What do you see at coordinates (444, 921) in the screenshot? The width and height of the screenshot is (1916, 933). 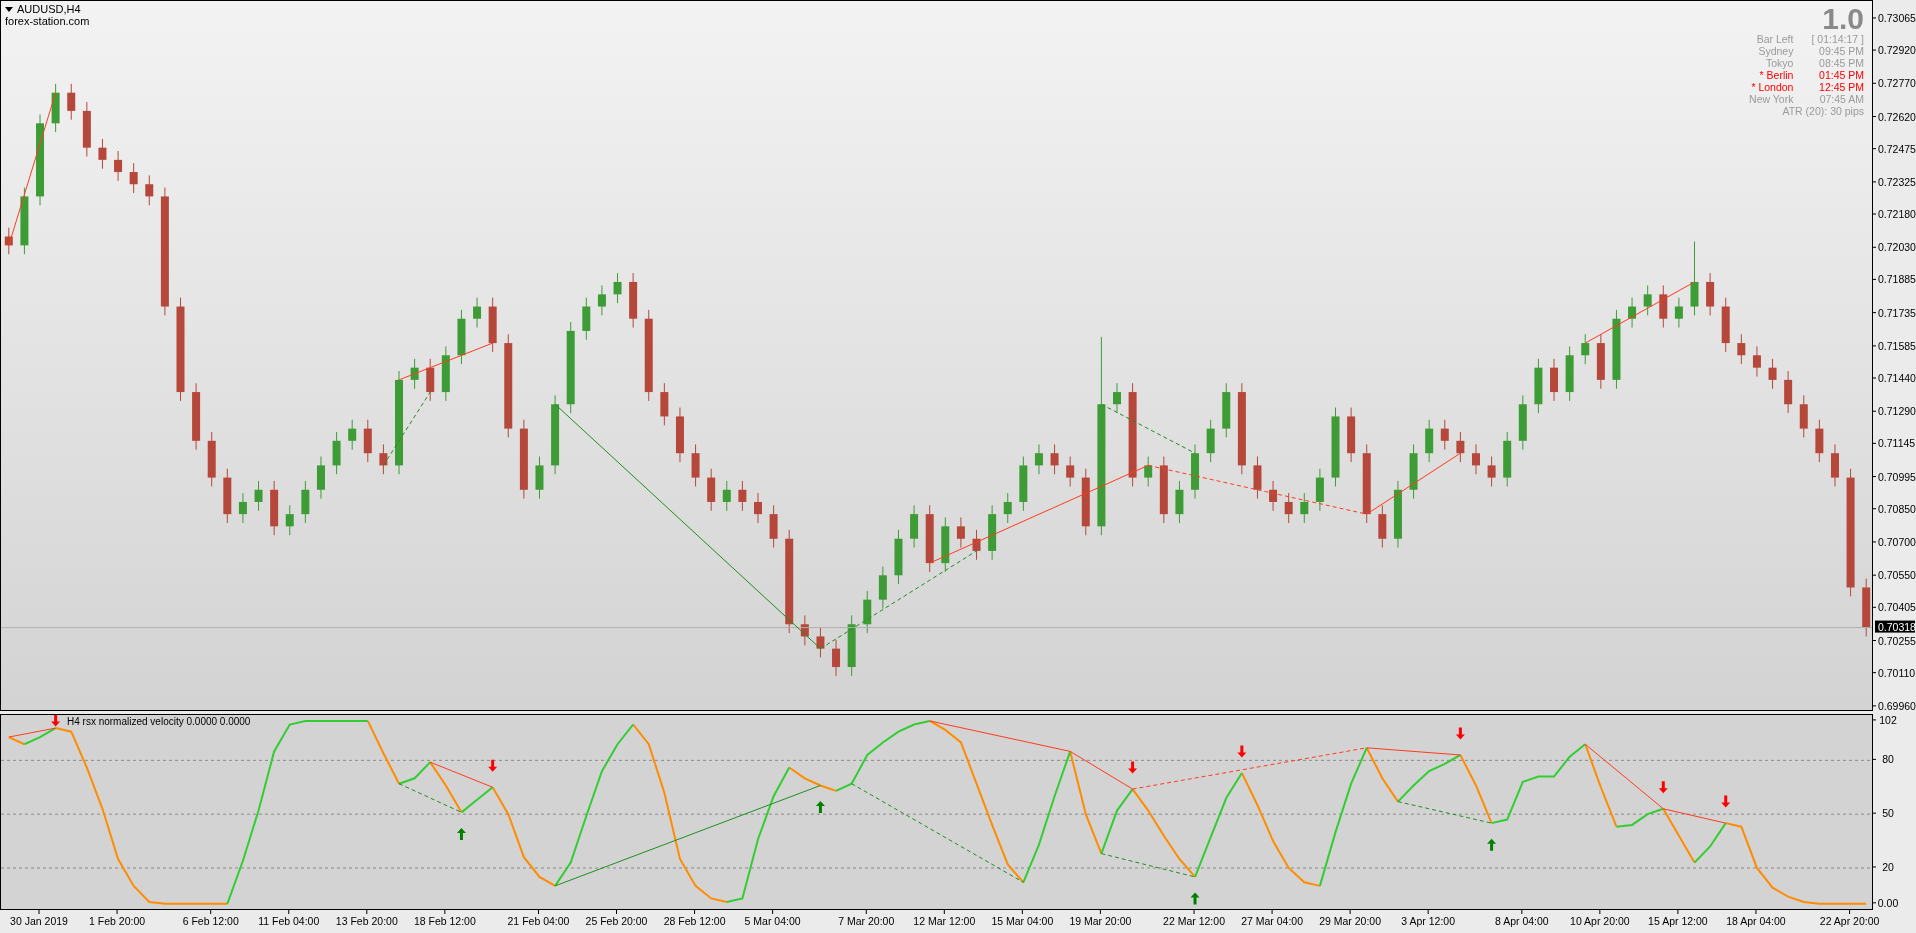 I see `time-tick-label: 18 Feb 12:00` at bounding box center [444, 921].